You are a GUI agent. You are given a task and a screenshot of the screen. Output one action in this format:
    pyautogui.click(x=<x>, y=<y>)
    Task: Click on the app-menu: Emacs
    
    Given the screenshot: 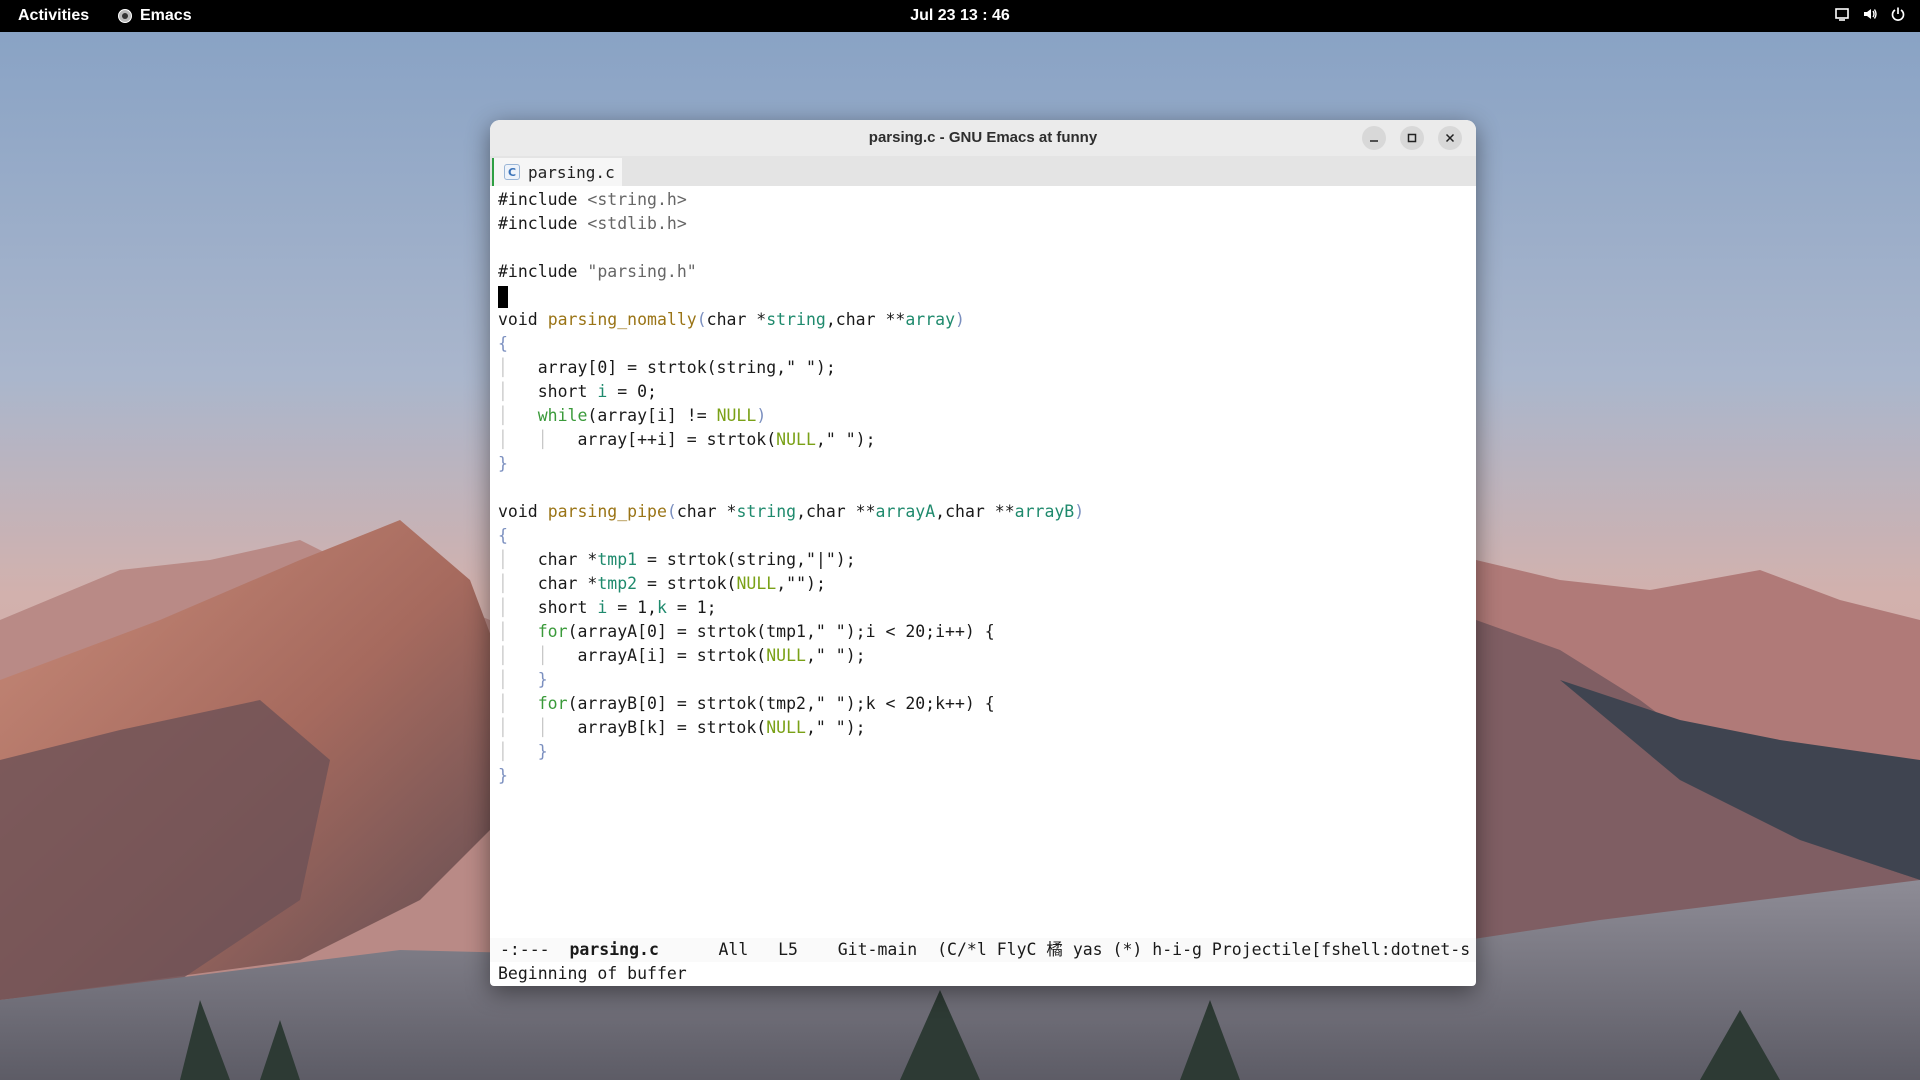 What is the action you would take?
    pyautogui.click(x=155, y=16)
    